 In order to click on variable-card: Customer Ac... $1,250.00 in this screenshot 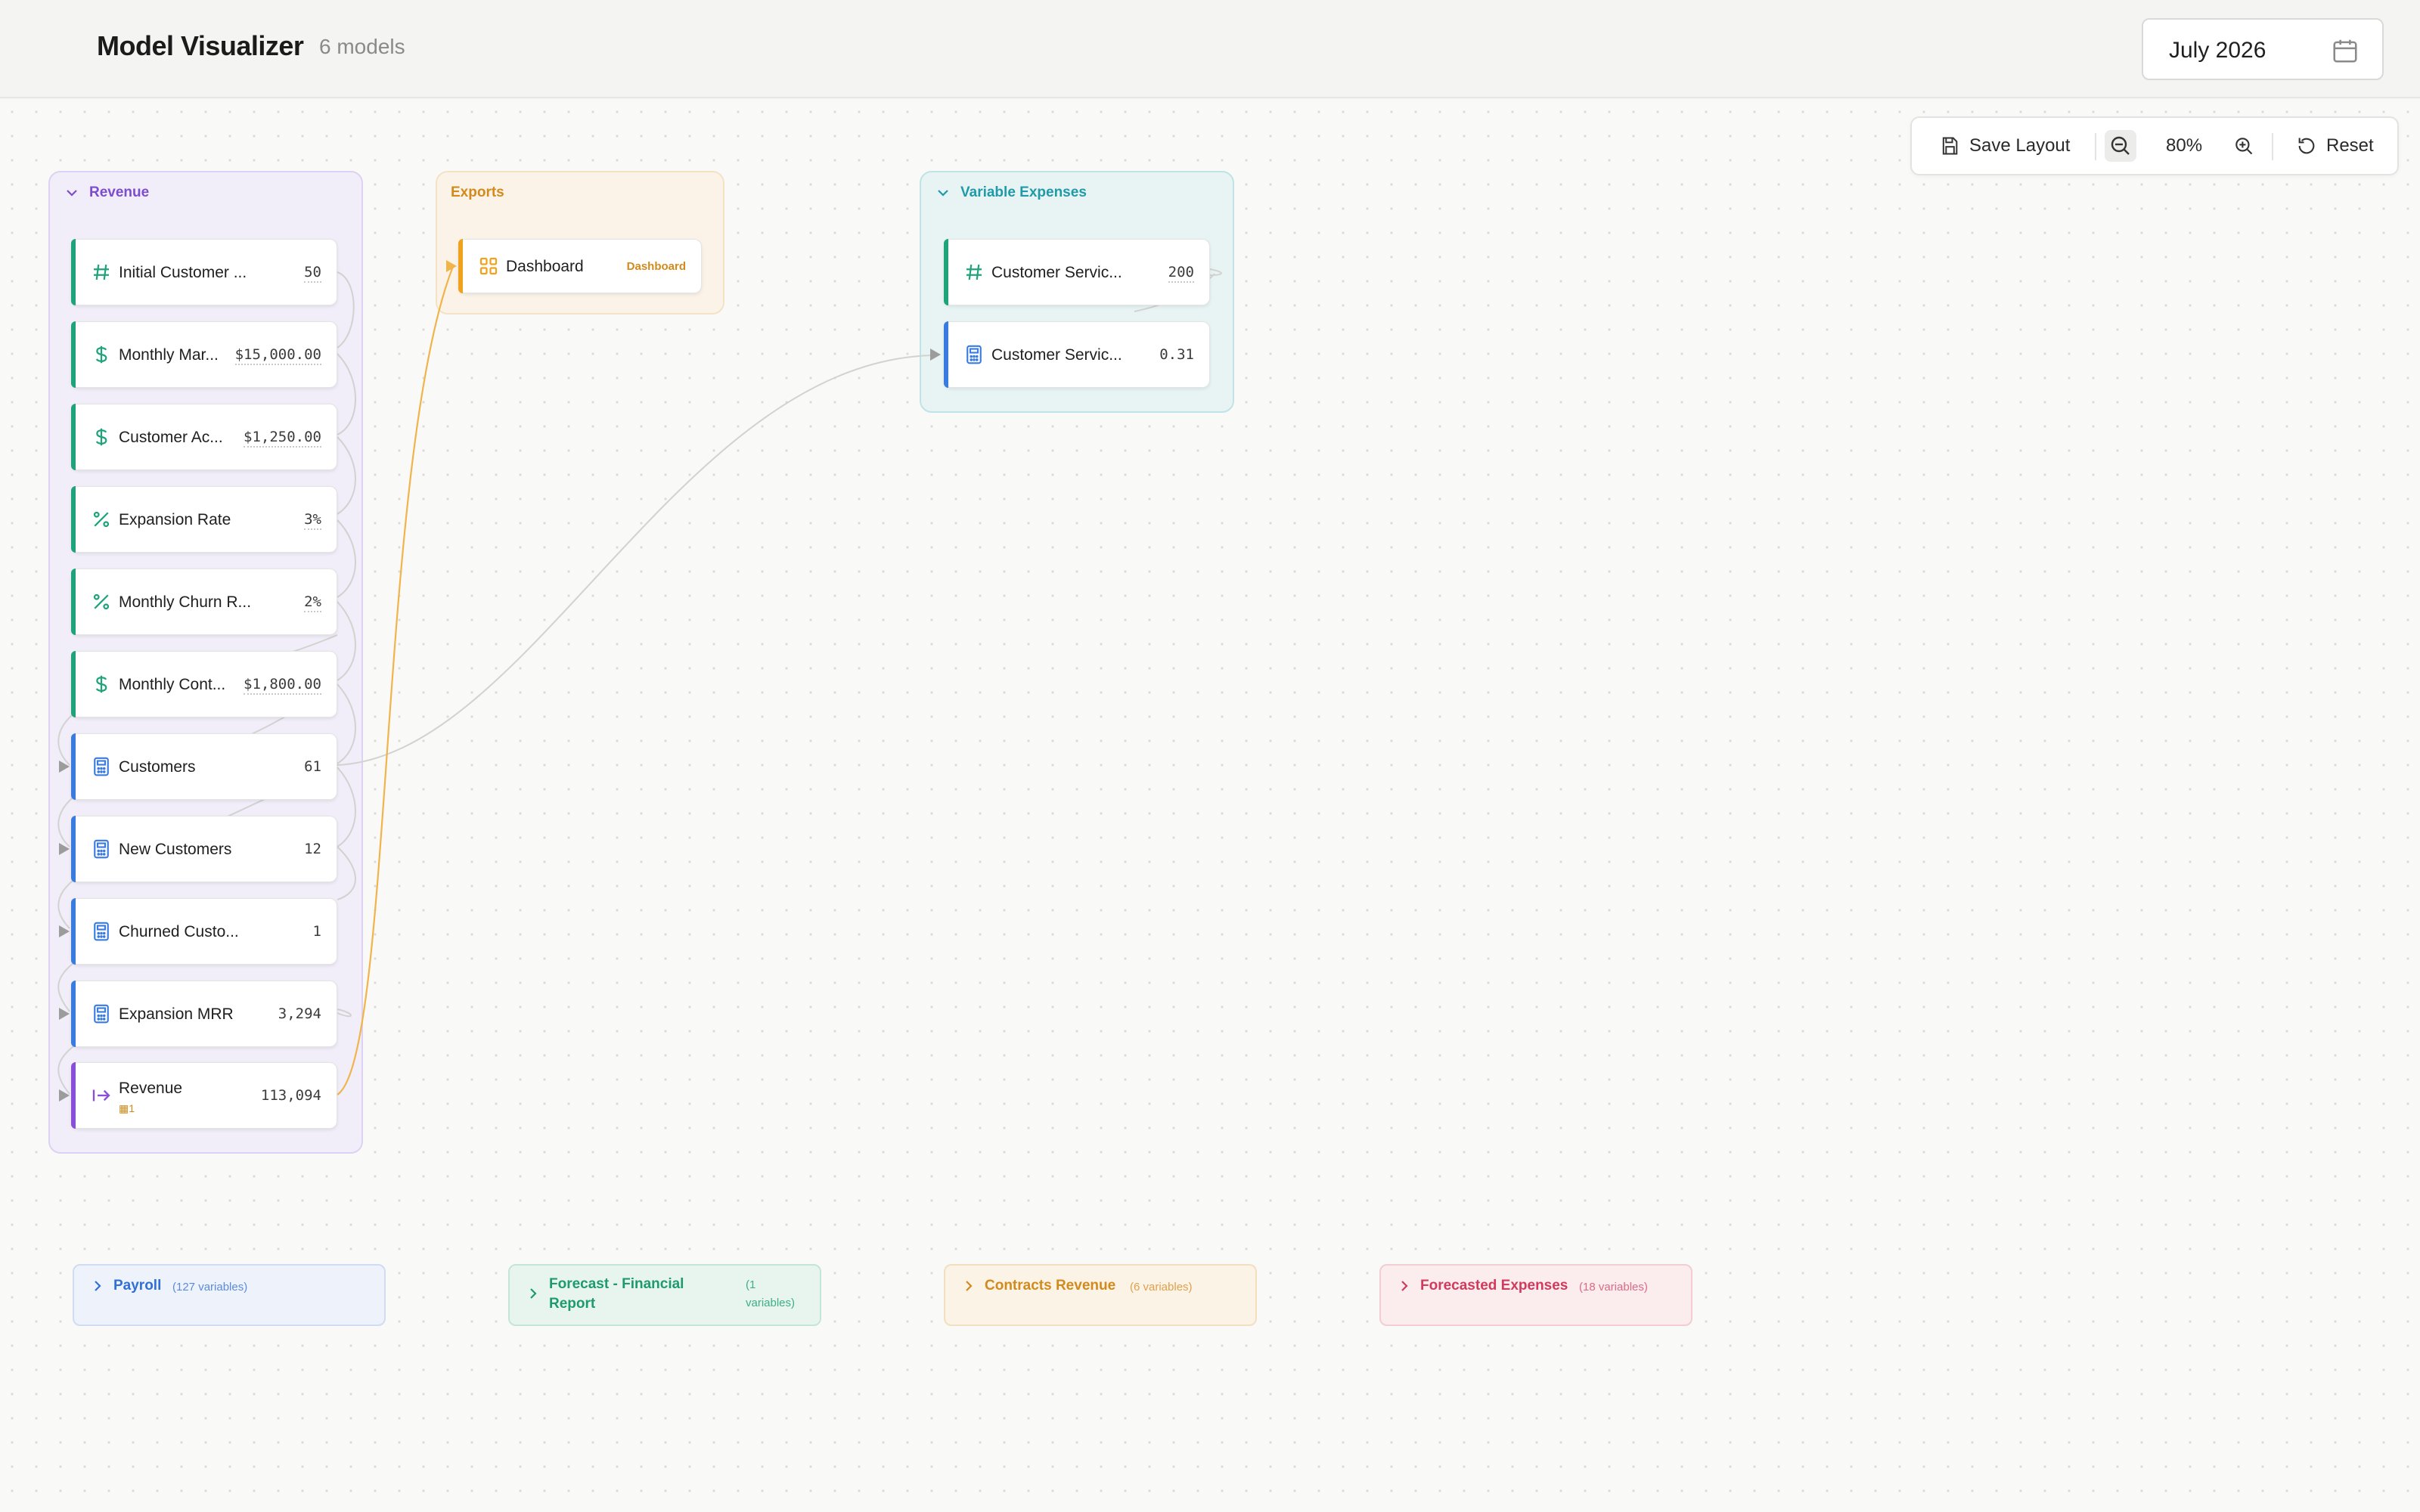, I will do `click(204, 437)`.